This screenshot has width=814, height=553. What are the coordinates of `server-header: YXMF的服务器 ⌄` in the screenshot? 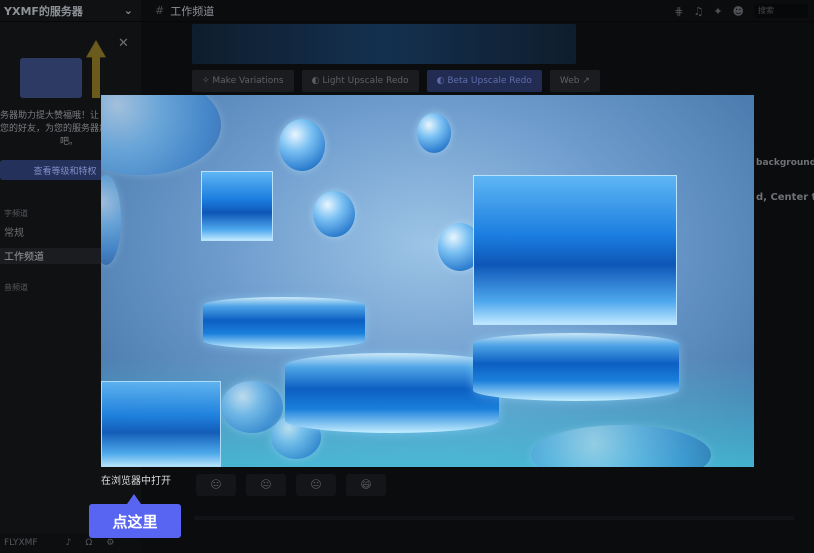 It's located at (70, 11).